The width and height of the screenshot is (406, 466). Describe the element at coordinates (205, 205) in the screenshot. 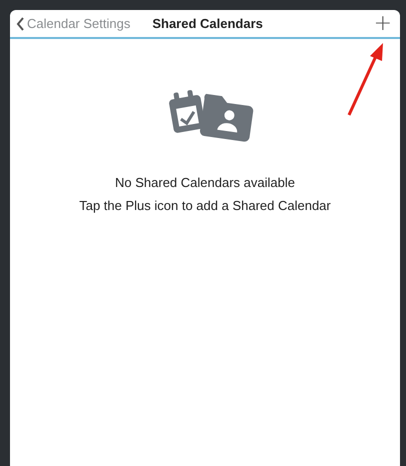

I see `hint-text: Tap the Plus icon to add a Shared Calendar` at that location.